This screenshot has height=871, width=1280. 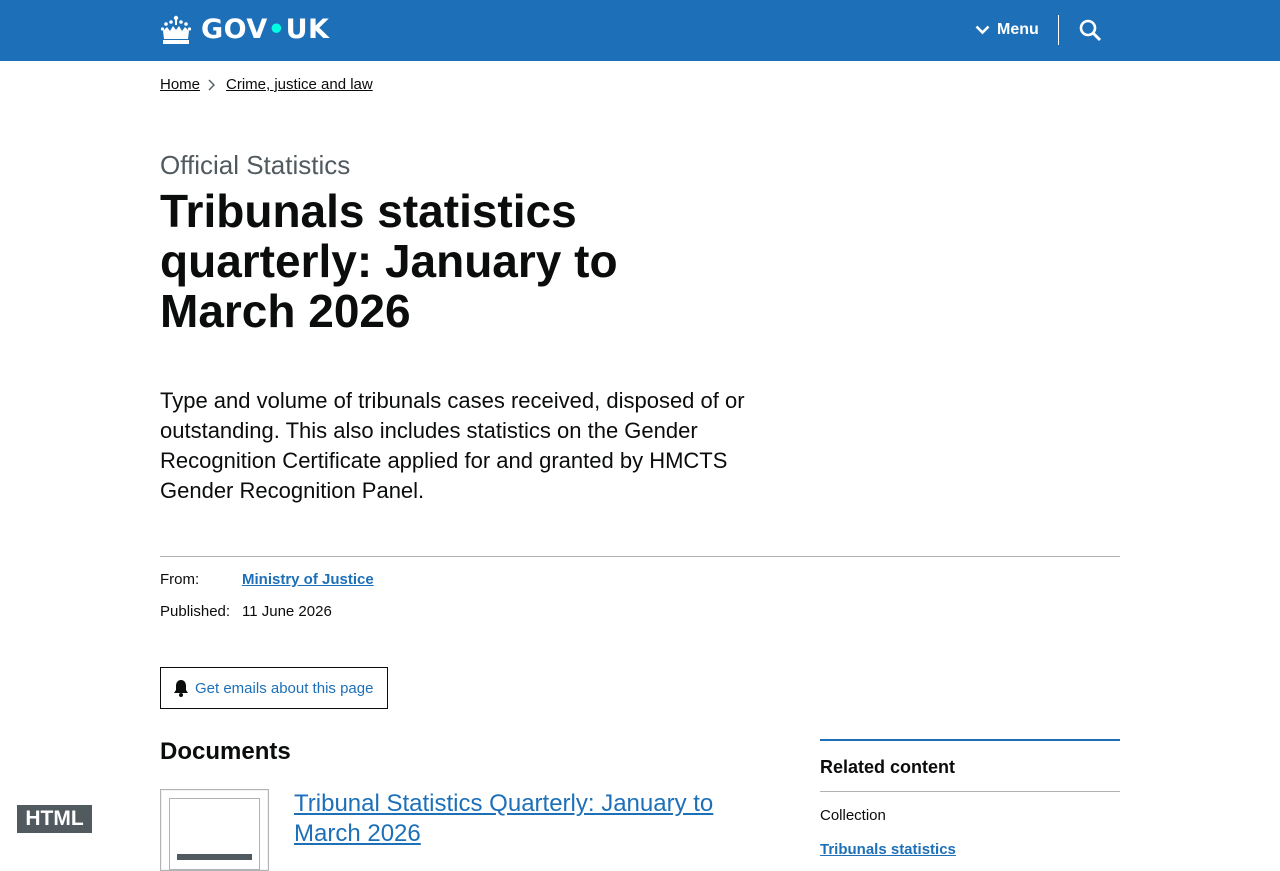 I want to click on section-divider, so click(x=640, y=556).